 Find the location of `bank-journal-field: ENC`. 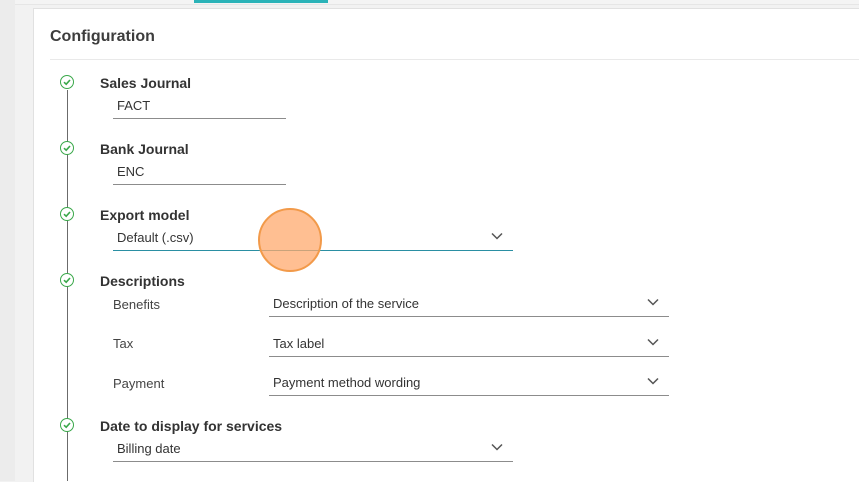

bank-journal-field: ENC is located at coordinates (199, 173).